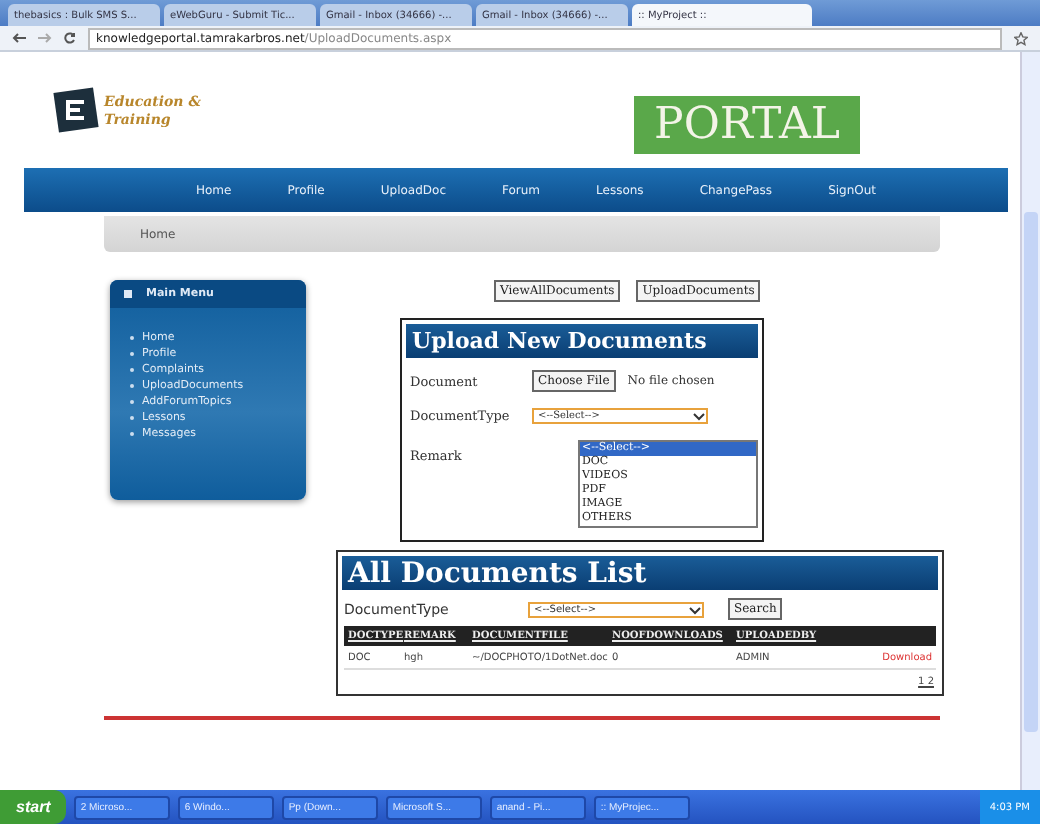 The width and height of the screenshot is (1040, 824). What do you see at coordinates (1021, 38) in the screenshot?
I see `star-icon` at bounding box center [1021, 38].